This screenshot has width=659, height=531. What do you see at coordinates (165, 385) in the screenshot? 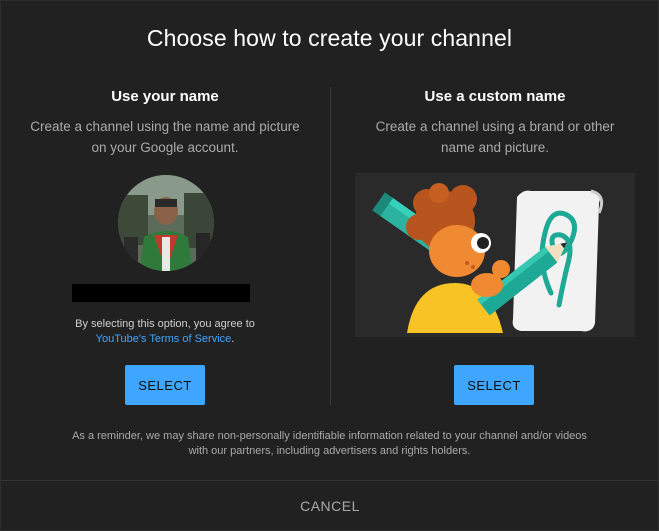
I see `select-use-your-name-button: SELECT` at bounding box center [165, 385].